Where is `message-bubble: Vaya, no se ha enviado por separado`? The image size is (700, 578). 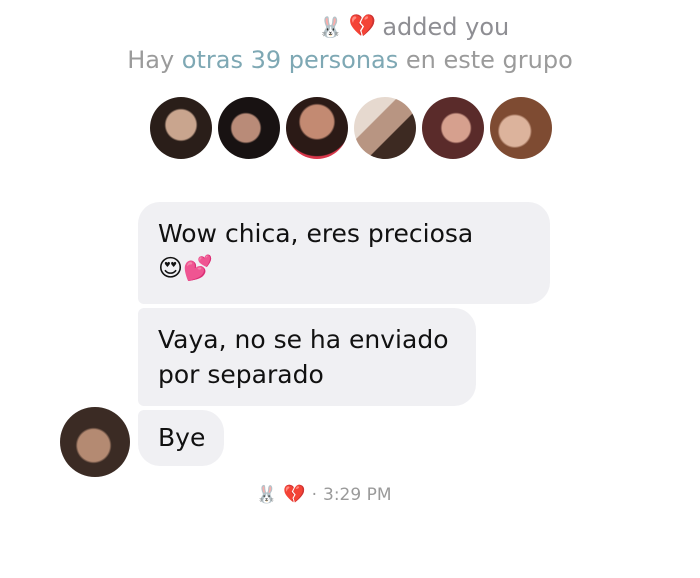 message-bubble: Vaya, no se ha enviado por separado is located at coordinates (307, 357).